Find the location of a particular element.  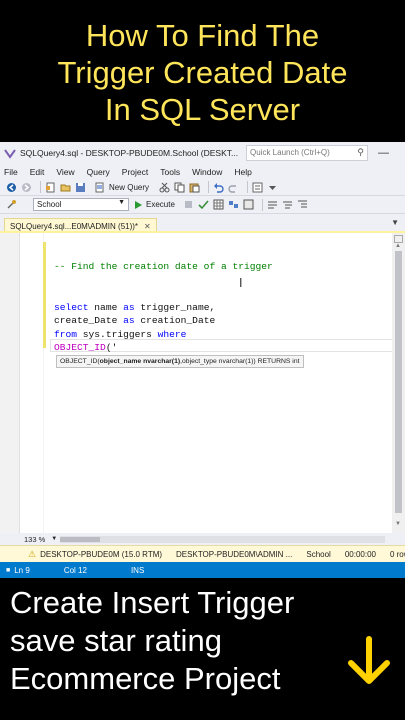

database-dropdown: School ▼ is located at coordinates (81, 204).